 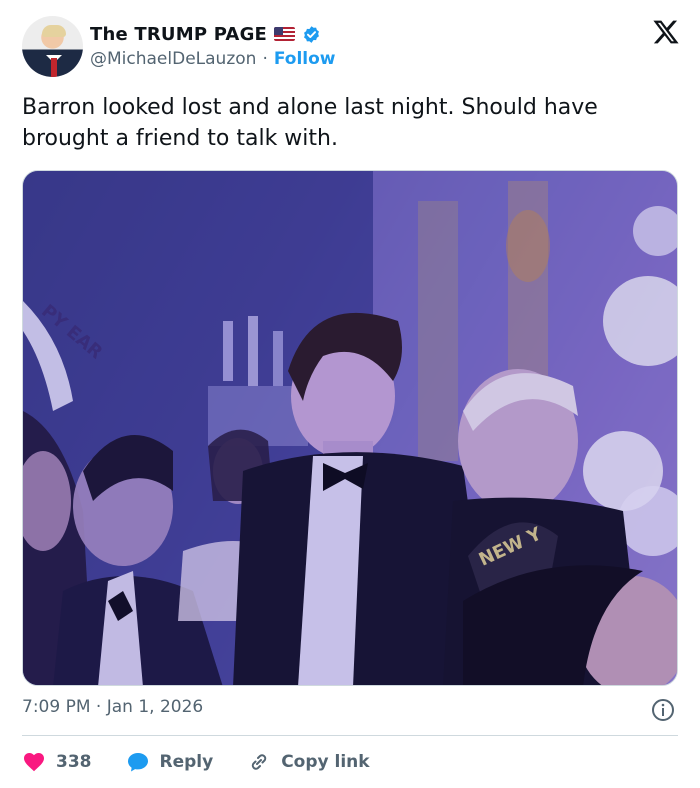 I want to click on handle-row: @MichaelDeLauzon · Follow, so click(x=213, y=59).